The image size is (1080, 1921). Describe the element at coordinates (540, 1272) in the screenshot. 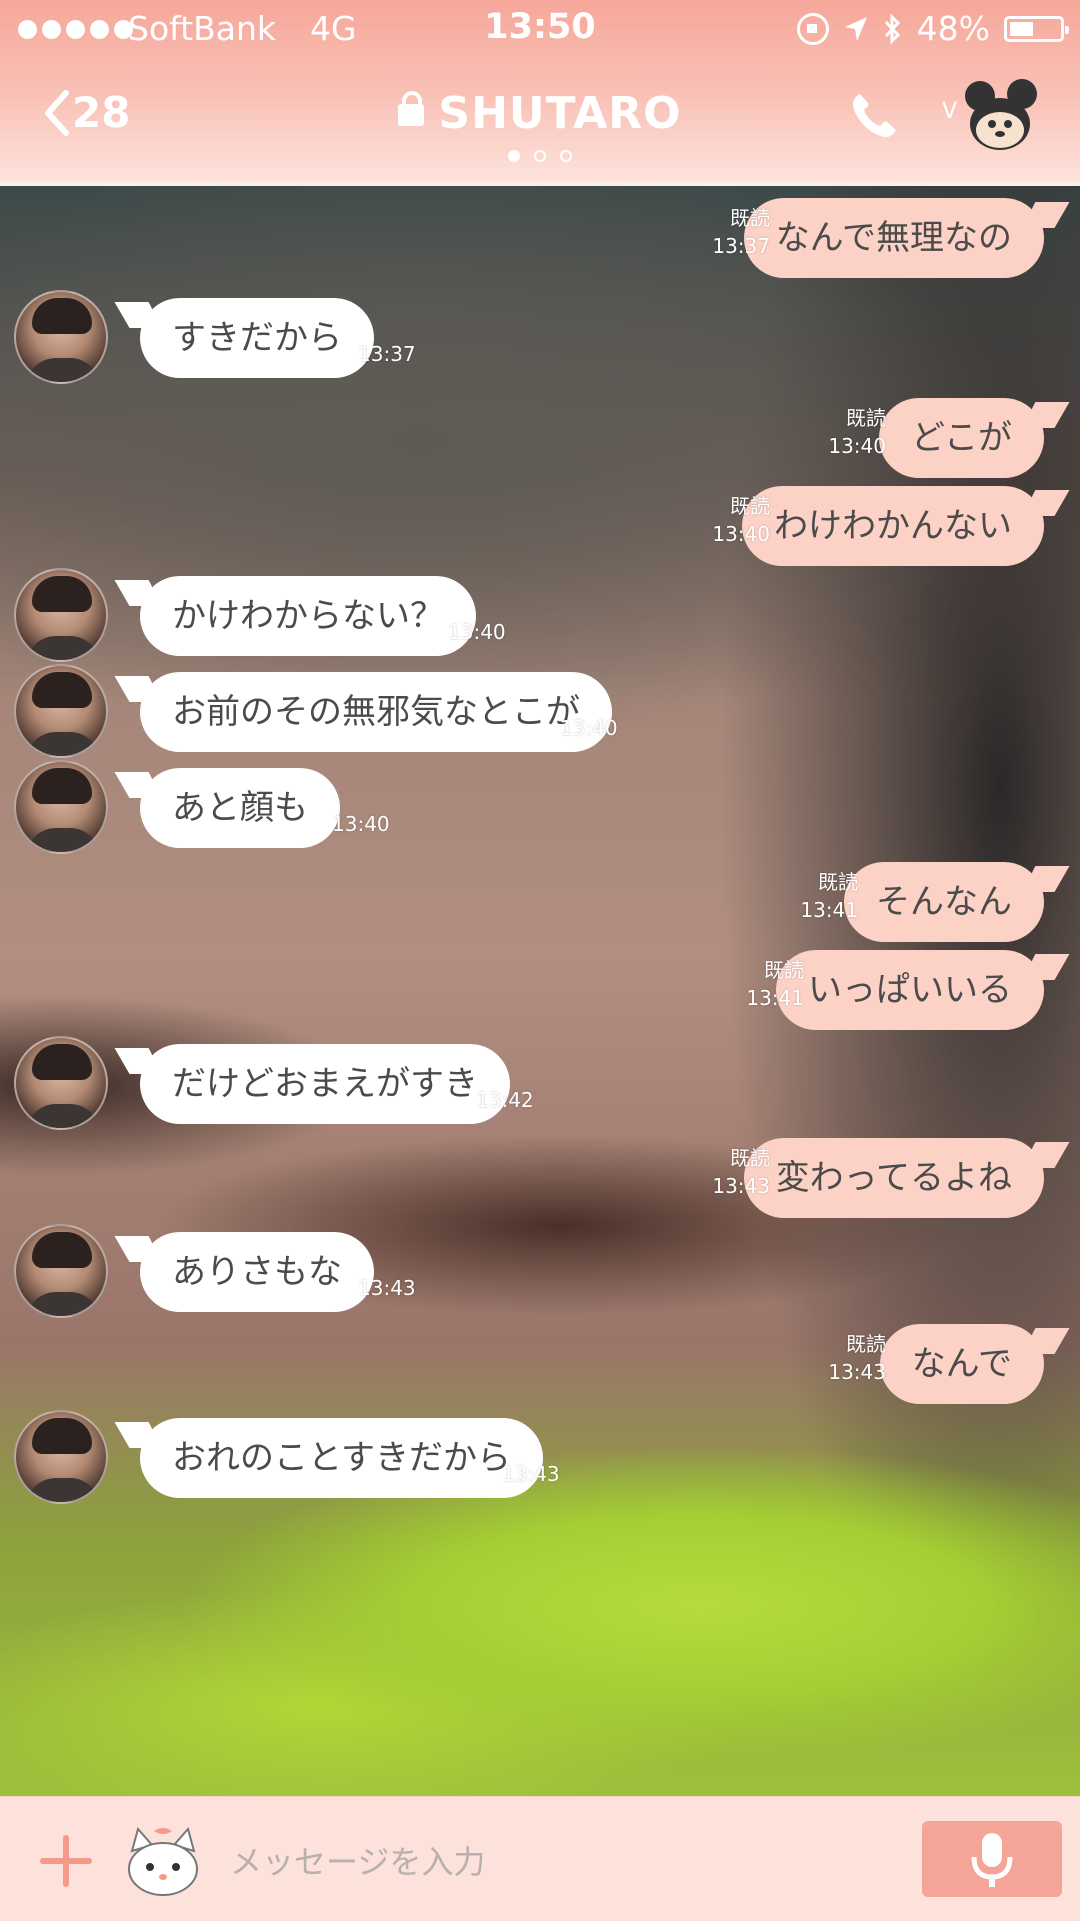

I see `incoming-message: ありさもな 13:43` at that location.